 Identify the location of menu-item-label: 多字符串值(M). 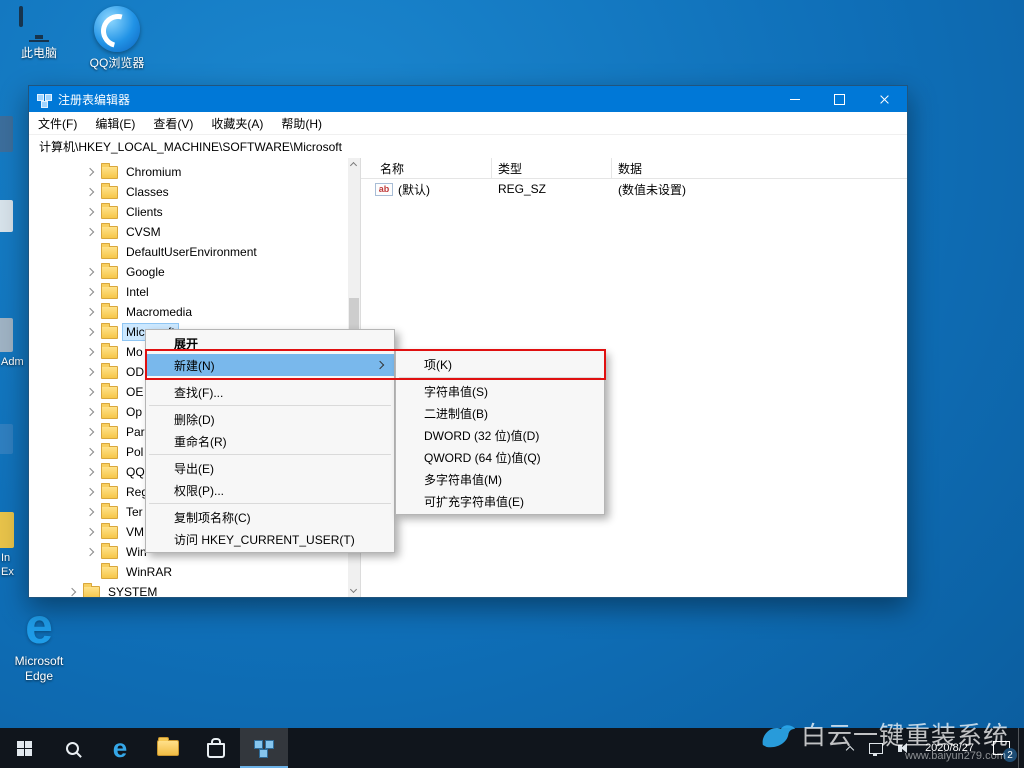
(463, 479).